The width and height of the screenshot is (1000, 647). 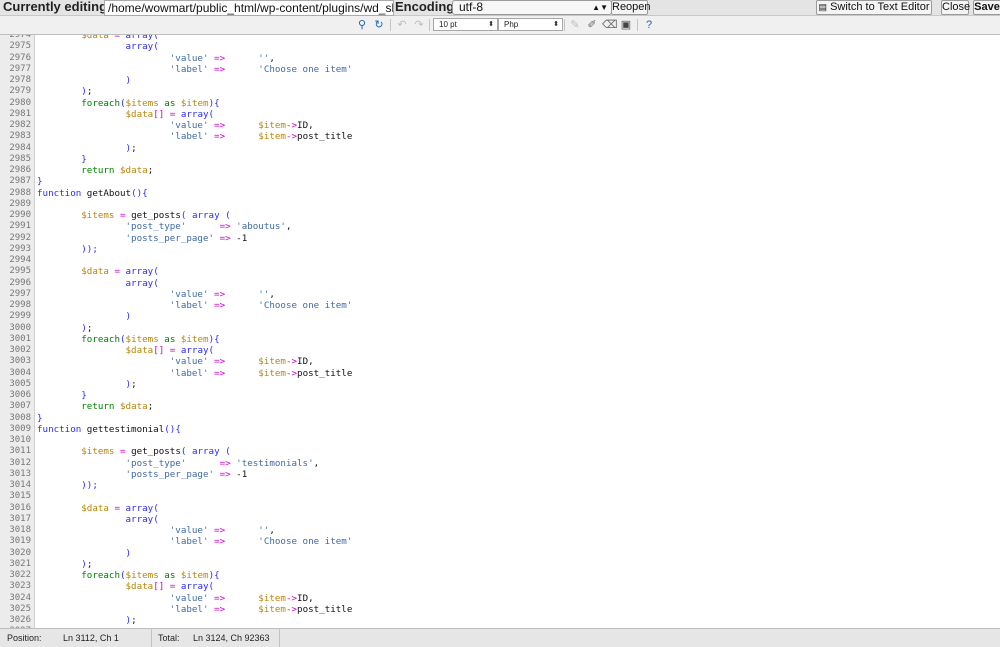 What do you see at coordinates (532, 7) in the screenshot?
I see `encoding-select: utf-8 ▲▼` at bounding box center [532, 7].